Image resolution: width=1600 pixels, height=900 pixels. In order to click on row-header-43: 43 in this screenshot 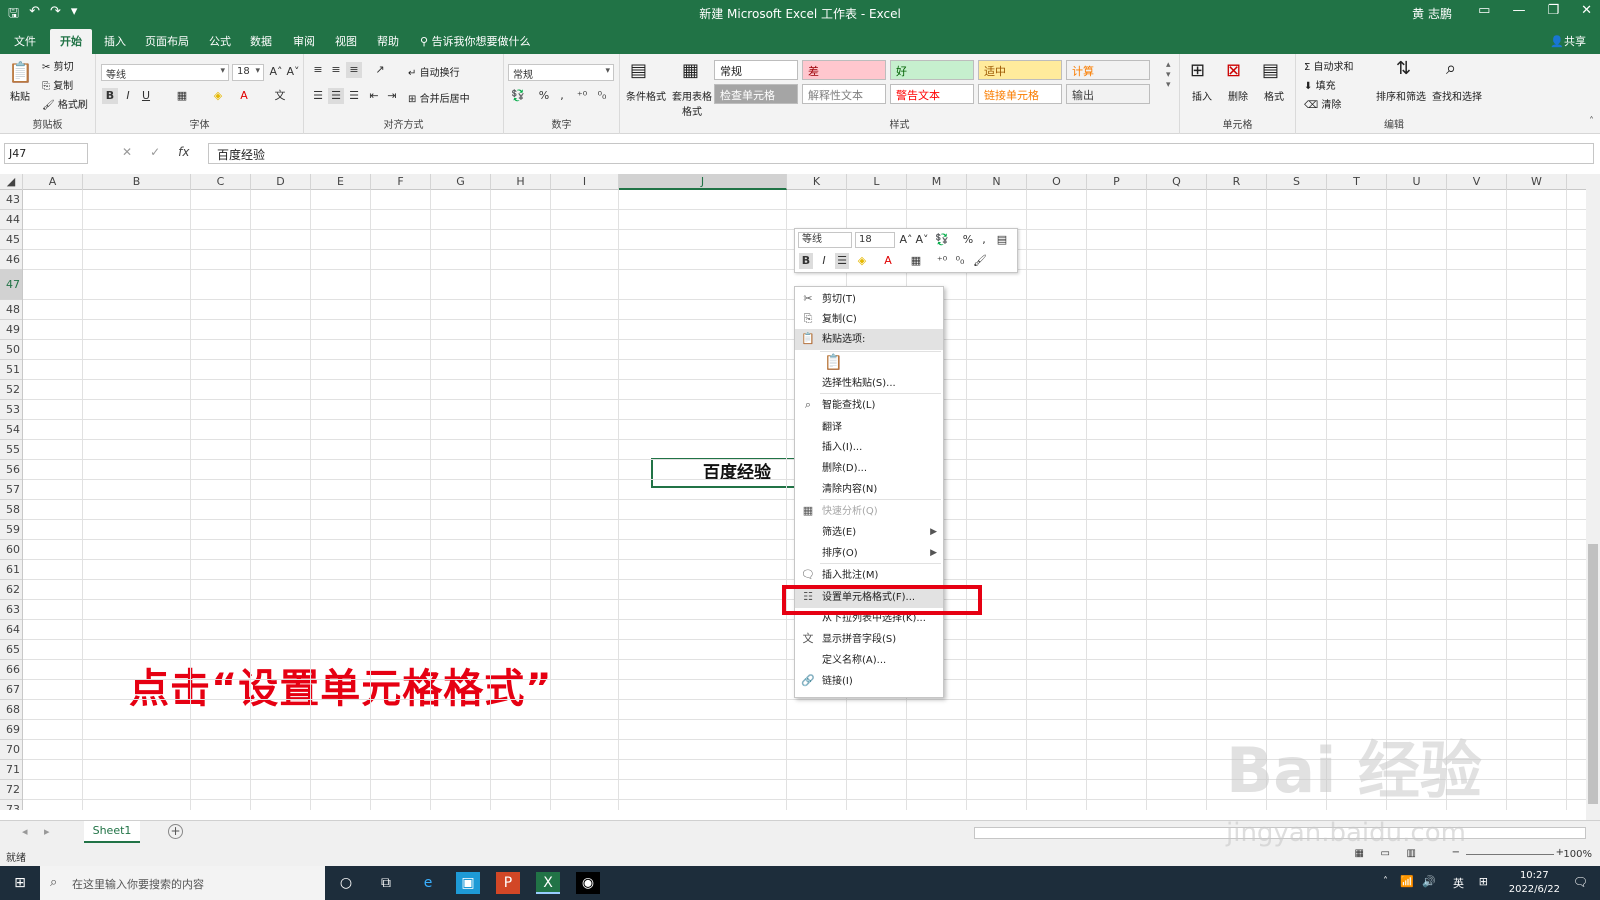, I will do `click(11, 200)`.